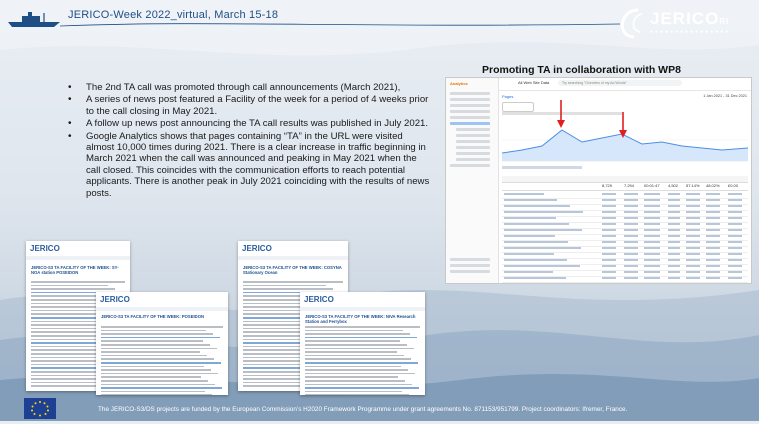  Describe the element at coordinates (542, 167) in the screenshot. I see `ga-dimension-tabs` at that location.